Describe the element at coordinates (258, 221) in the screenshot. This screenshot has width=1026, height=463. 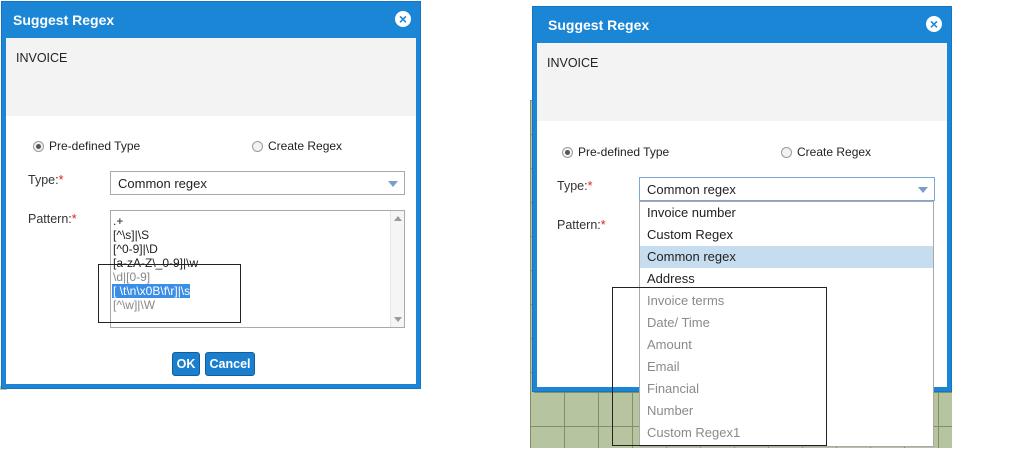
I see `pattern-item: .+` at that location.